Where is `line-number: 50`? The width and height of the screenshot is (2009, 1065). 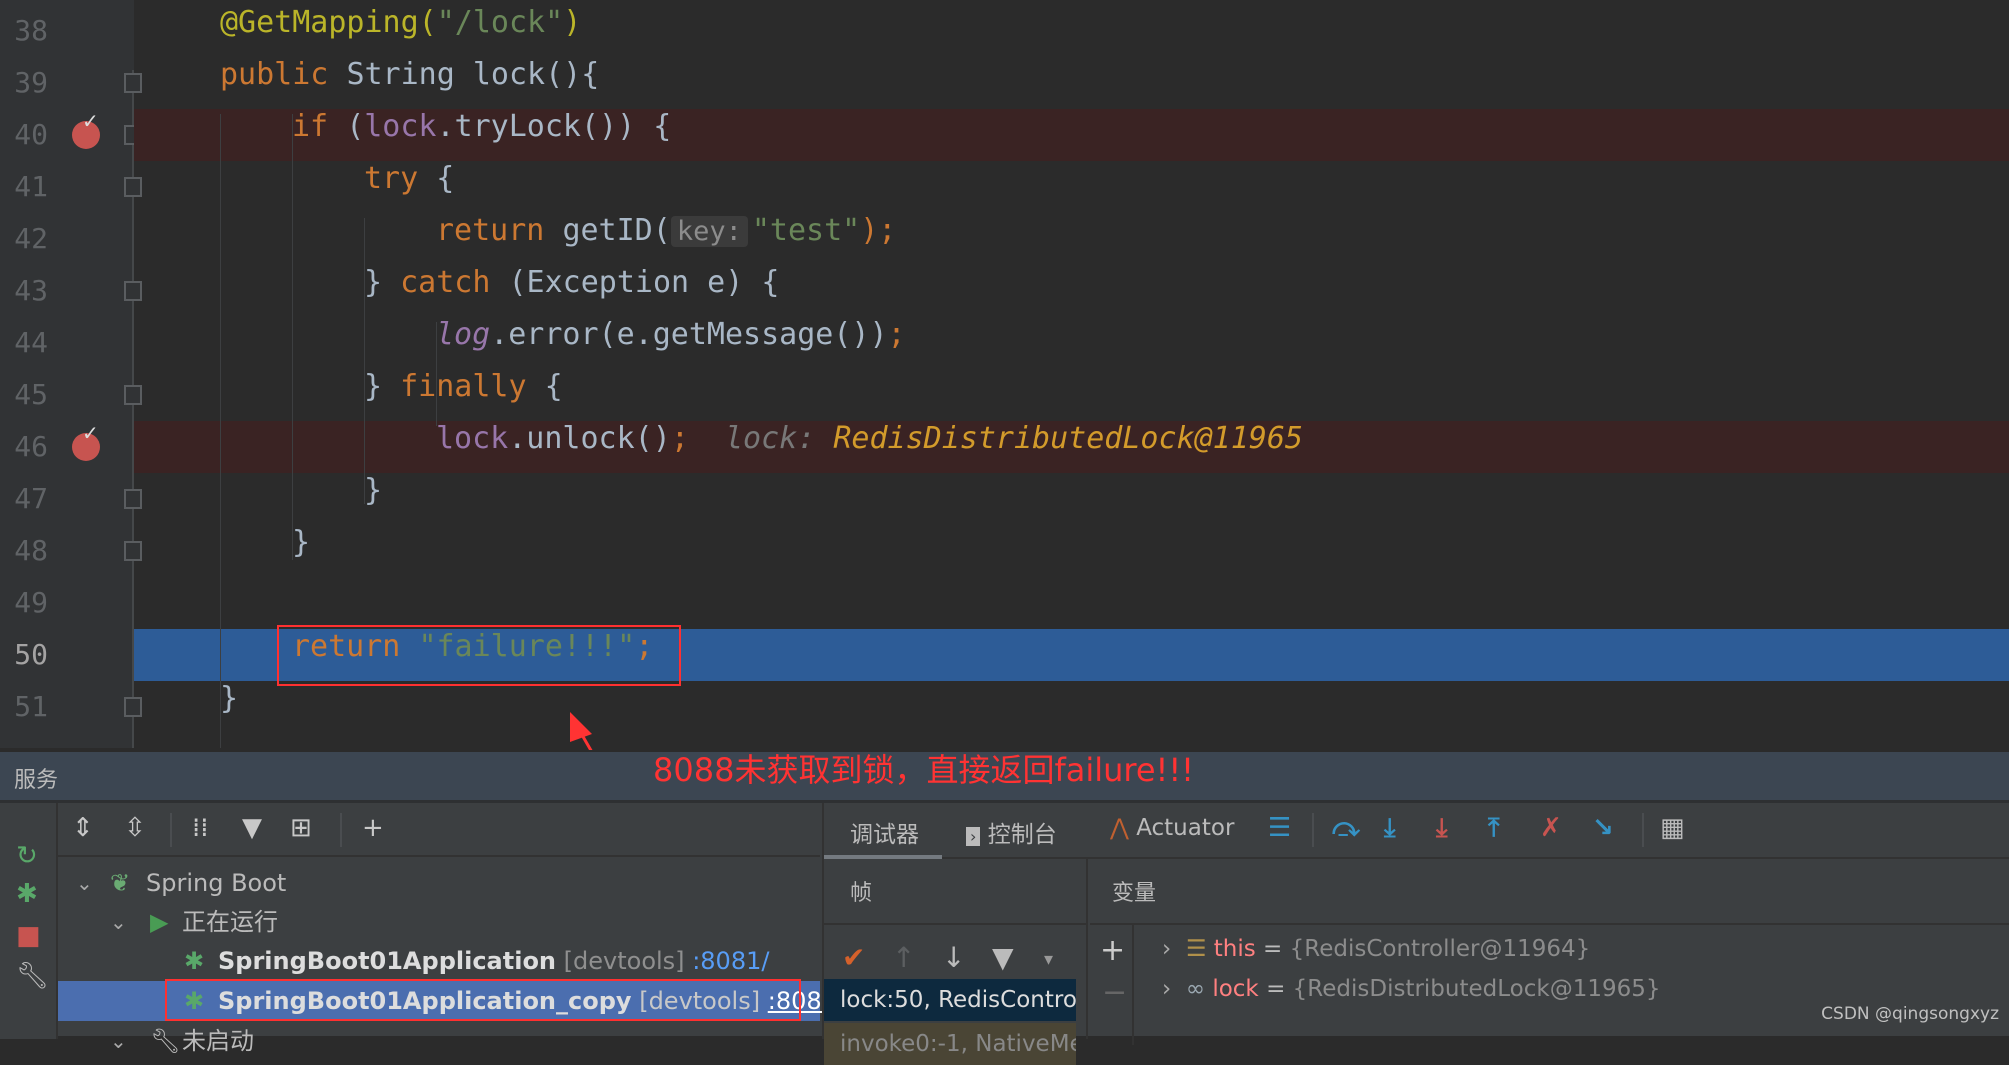 line-number: 50 is located at coordinates (24, 655).